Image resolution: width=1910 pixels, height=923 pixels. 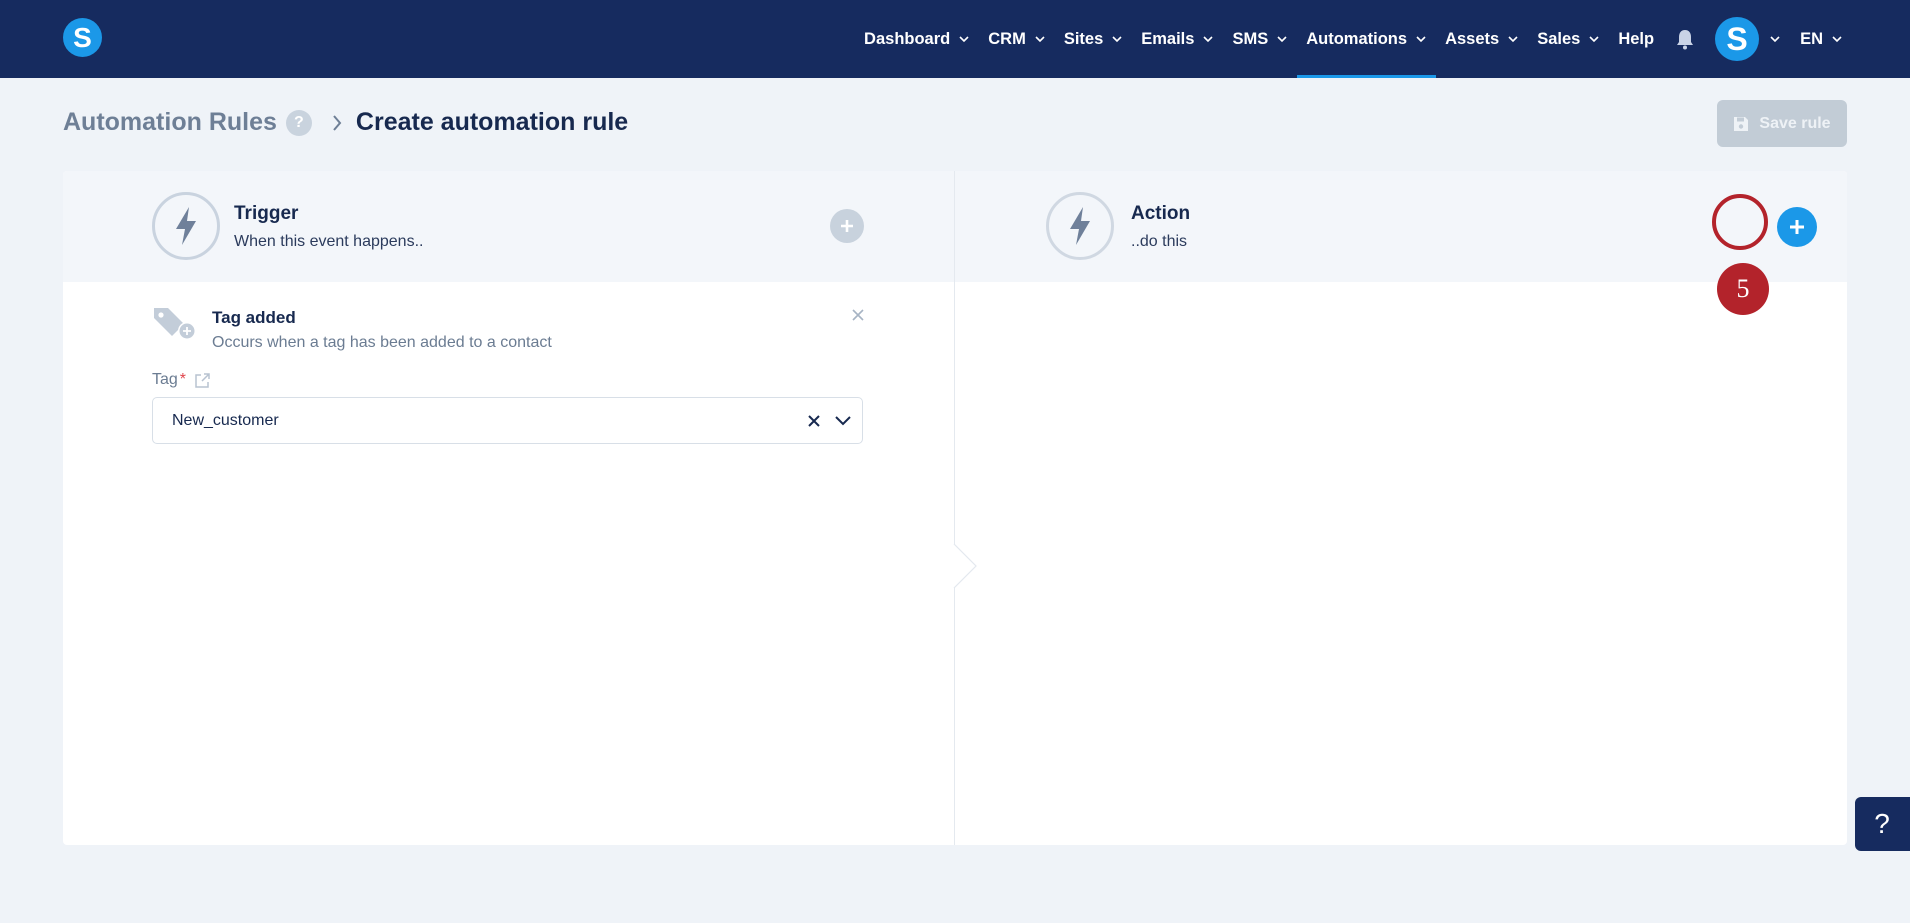 I want to click on nav-label: Help, so click(x=1636, y=38).